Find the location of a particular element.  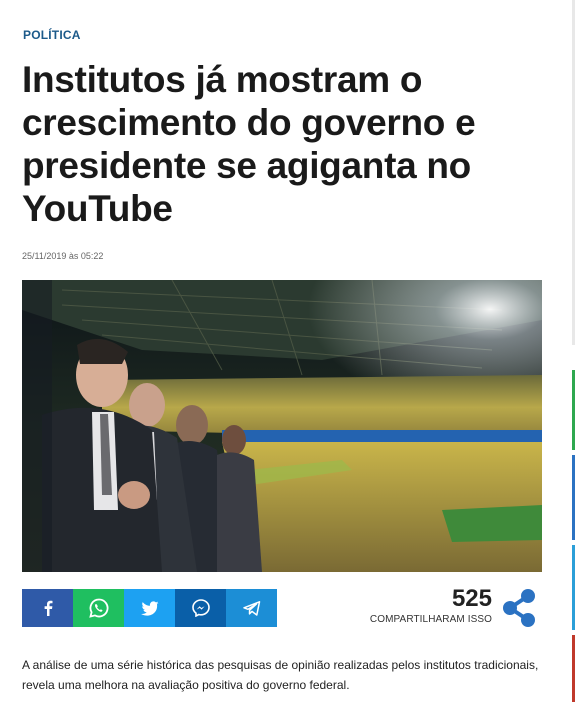

whatsapp-icon is located at coordinates (98, 608).